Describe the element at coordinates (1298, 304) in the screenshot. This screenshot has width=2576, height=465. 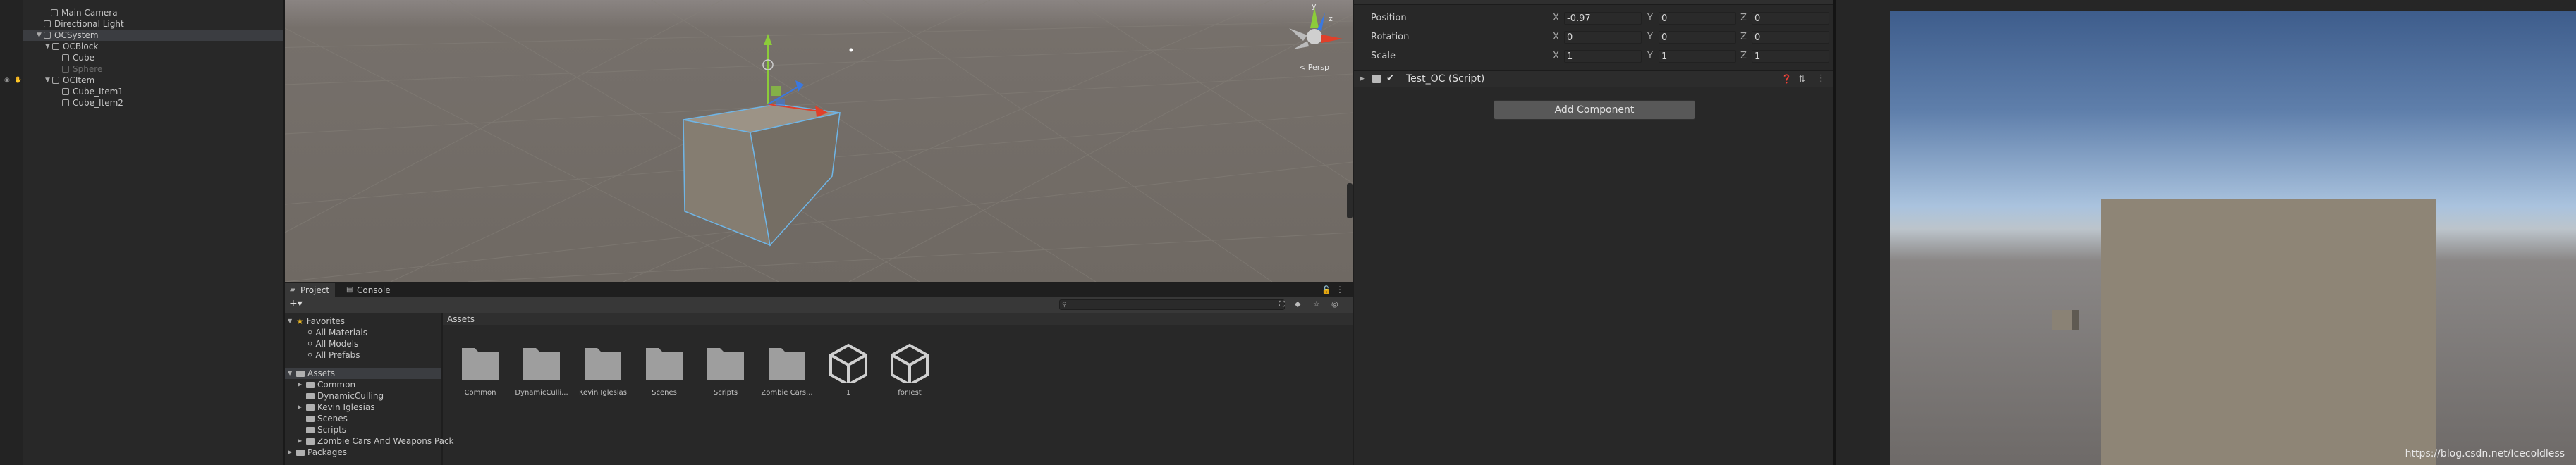
I see `search-by-label-icon: ◆` at that location.